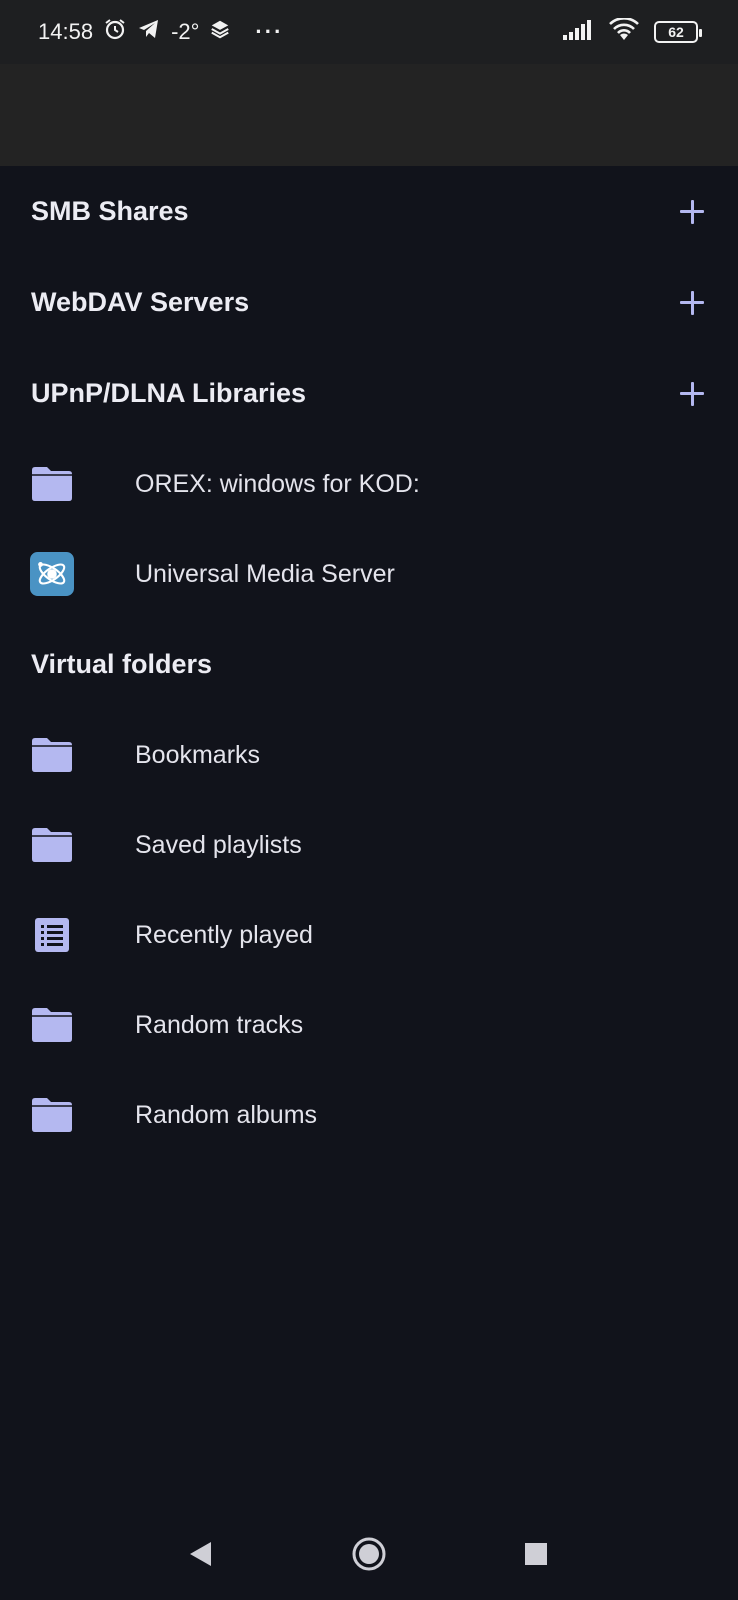 This screenshot has height=1600, width=738. I want to click on section-title: WebDAV Servers, so click(140, 302).